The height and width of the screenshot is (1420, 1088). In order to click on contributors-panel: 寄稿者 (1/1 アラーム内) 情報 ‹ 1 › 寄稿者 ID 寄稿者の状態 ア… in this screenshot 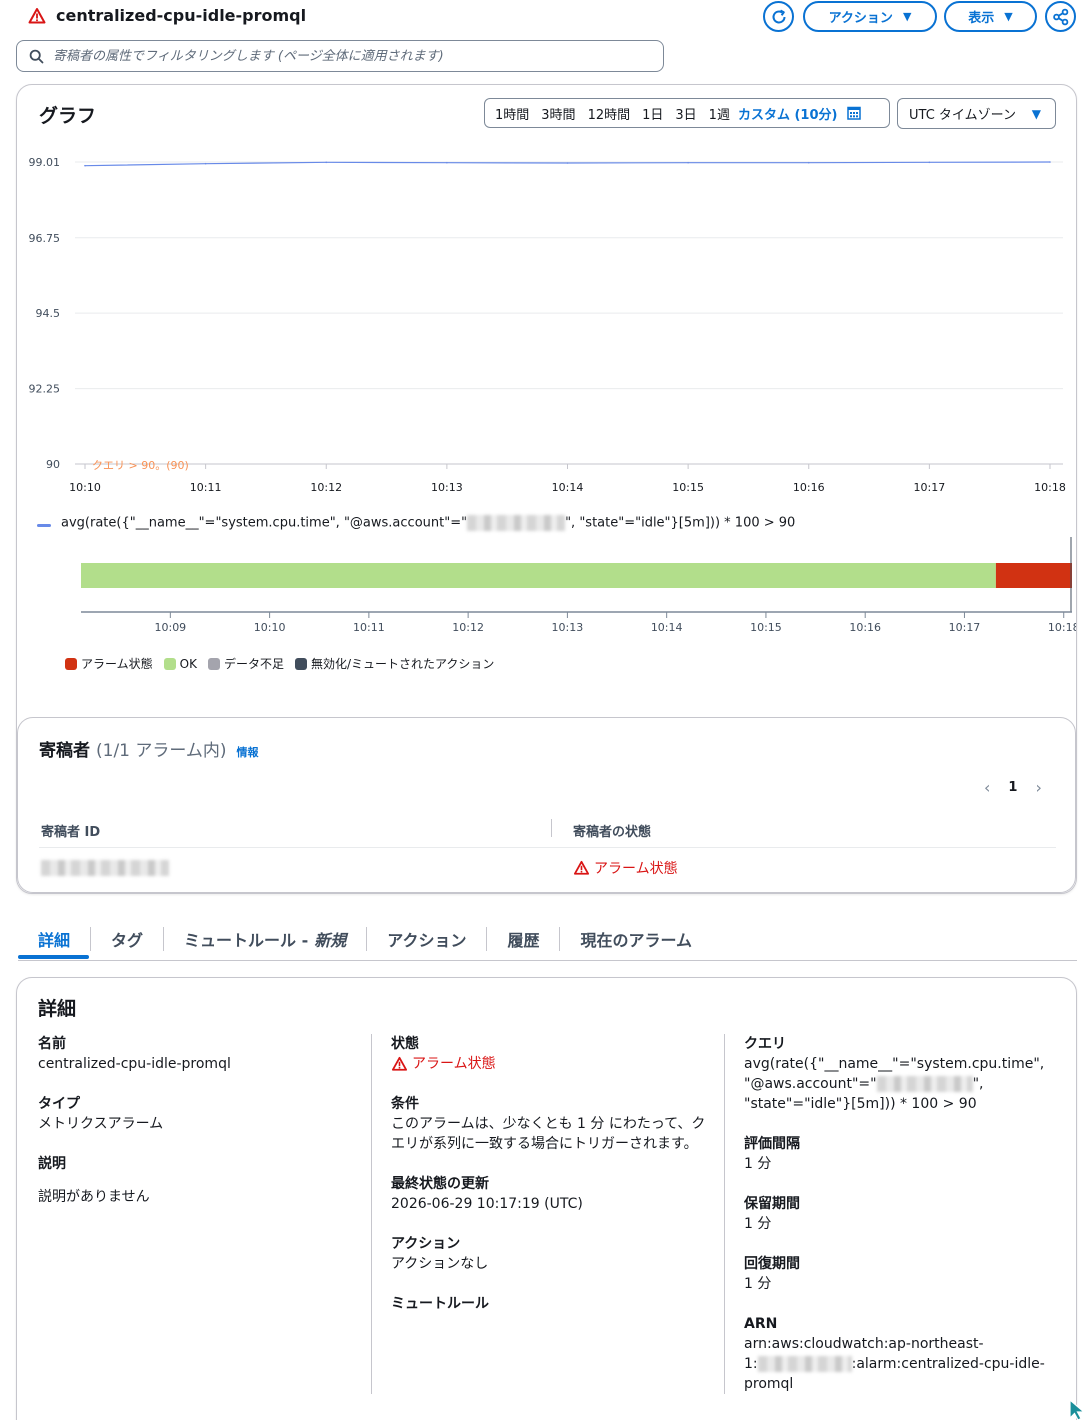, I will do `click(546, 805)`.